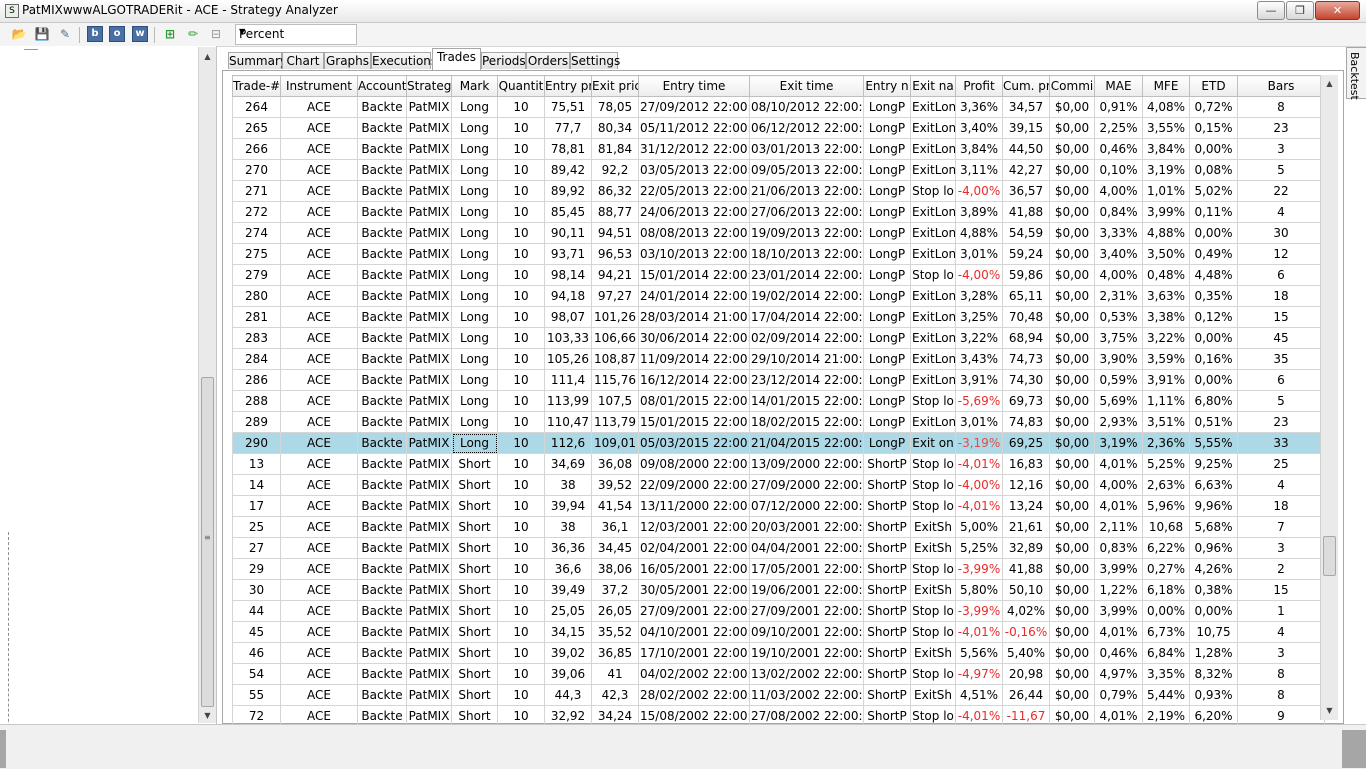 This screenshot has width=1366, height=769. What do you see at coordinates (303, 60) in the screenshot?
I see `tab-chart: Chart` at bounding box center [303, 60].